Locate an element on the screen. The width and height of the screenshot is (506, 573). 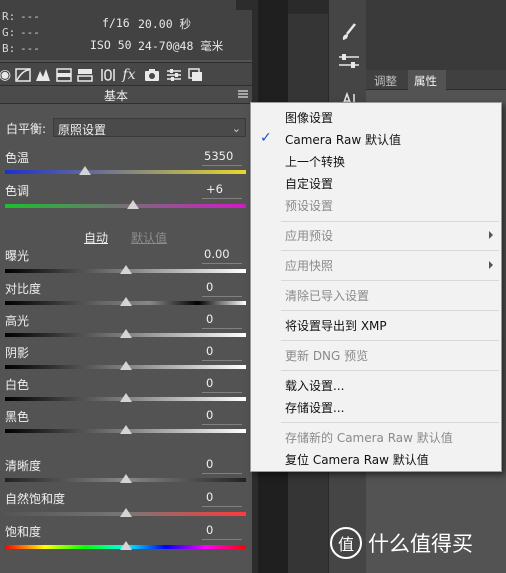
watermark-text: 什么值得买 is located at coordinates (420, 544).